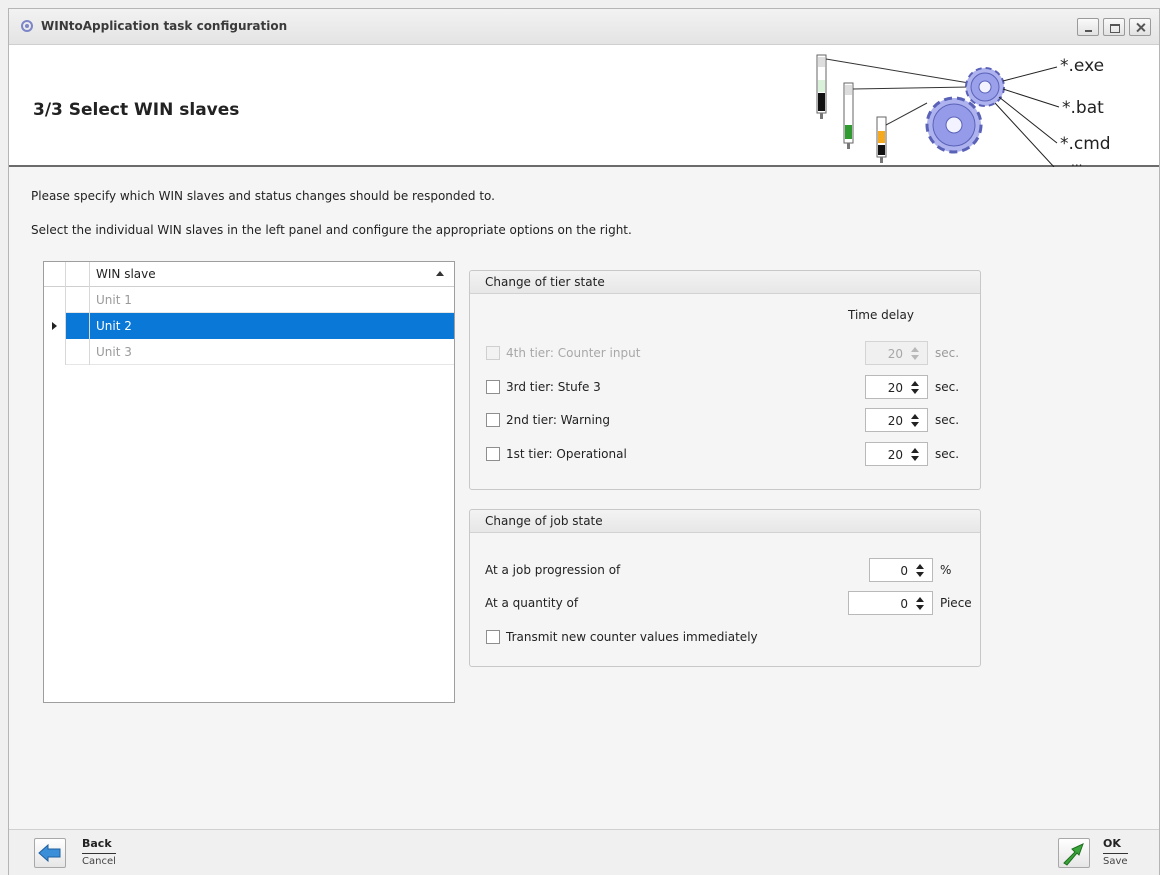  What do you see at coordinates (632, 637) in the screenshot?
I see `transmit-label: Transmit new counter values immediately` at bounding box center [632, 637].